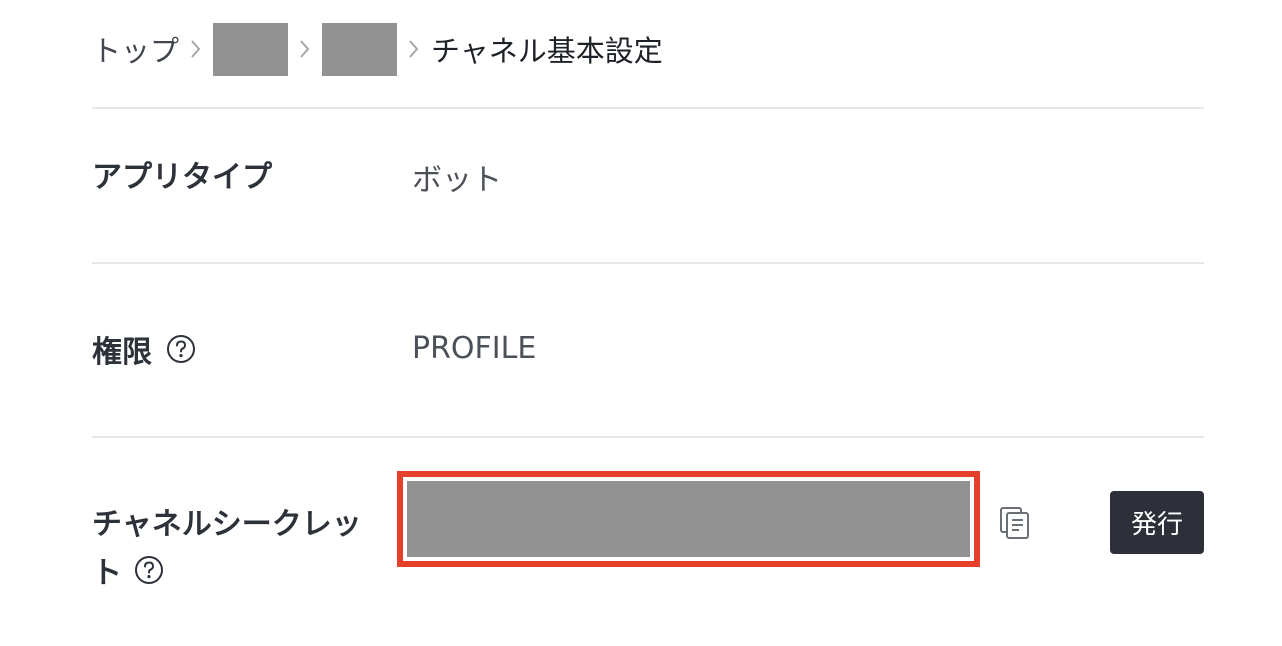  What do you see at coordinates (135, 49) in the screenshot?
I see `breadcrumb-top-link: トップ` at bounding box center [135, 49].